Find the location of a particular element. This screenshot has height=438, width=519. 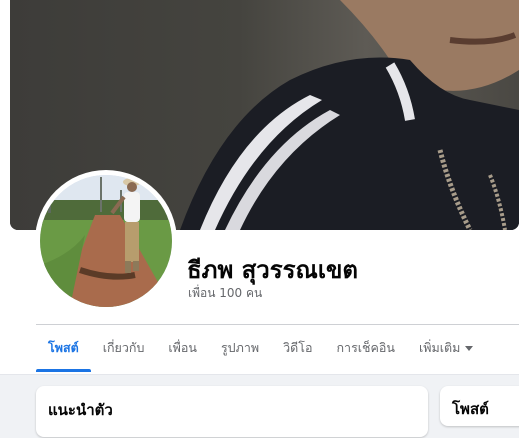

posts-card-title: โพสต์ is located at coordinates (470, 409).